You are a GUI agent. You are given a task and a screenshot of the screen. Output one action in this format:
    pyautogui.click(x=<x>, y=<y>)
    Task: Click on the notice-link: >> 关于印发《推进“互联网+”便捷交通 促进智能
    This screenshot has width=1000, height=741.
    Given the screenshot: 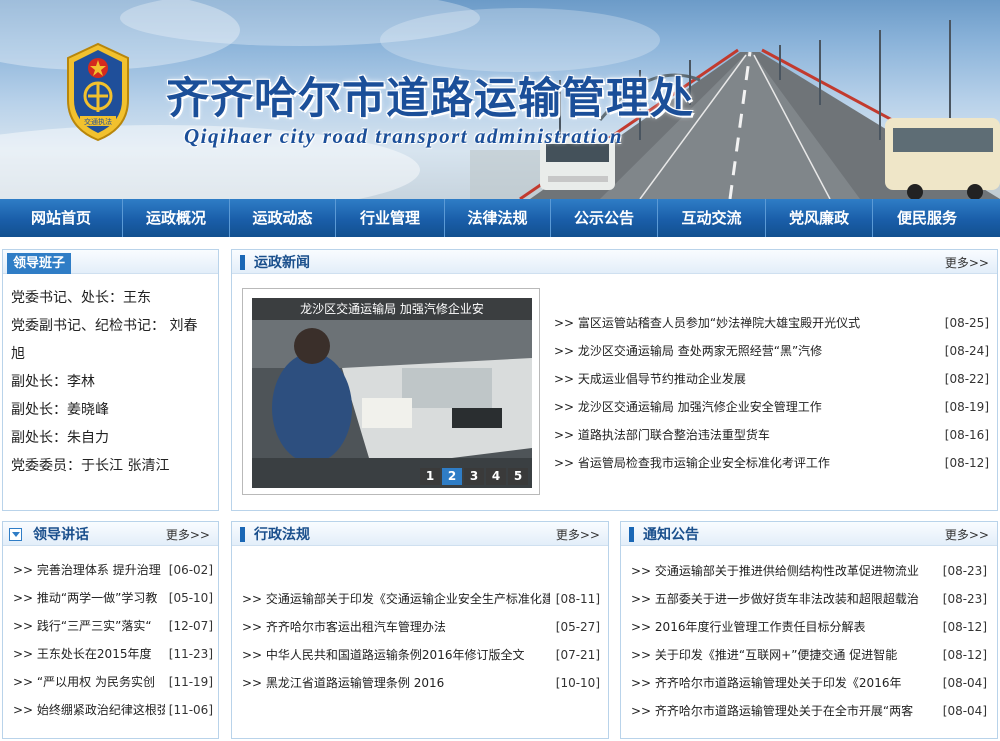 What is the action you would take?
    pyautogui.click(x=781, y=655)
    